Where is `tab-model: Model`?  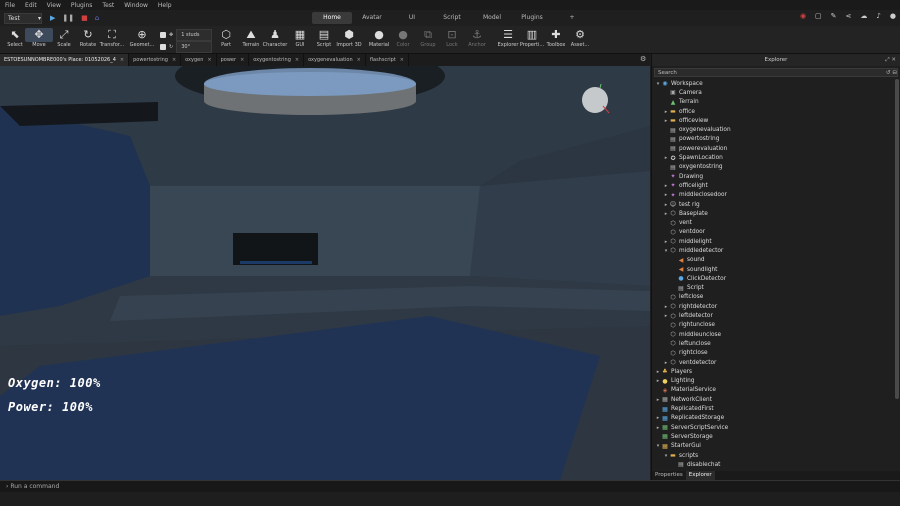 tab-model: Model is located at coordinates (492, 18).